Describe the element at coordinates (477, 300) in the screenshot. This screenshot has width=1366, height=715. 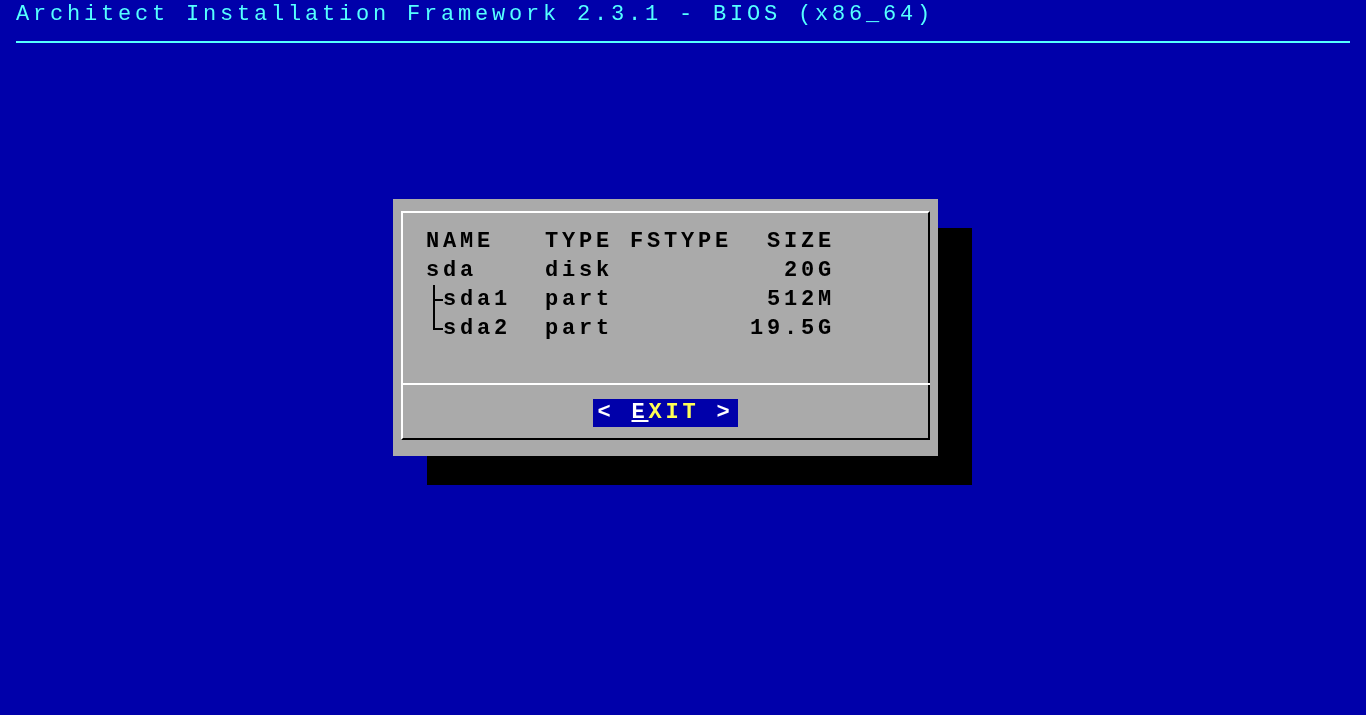
I see `table-cell-text: sda1` at that location.